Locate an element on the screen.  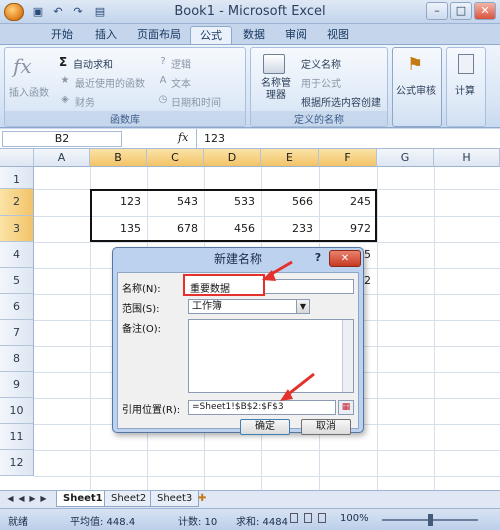
name-field: 重要数据 is located at coordinates (210, 287).